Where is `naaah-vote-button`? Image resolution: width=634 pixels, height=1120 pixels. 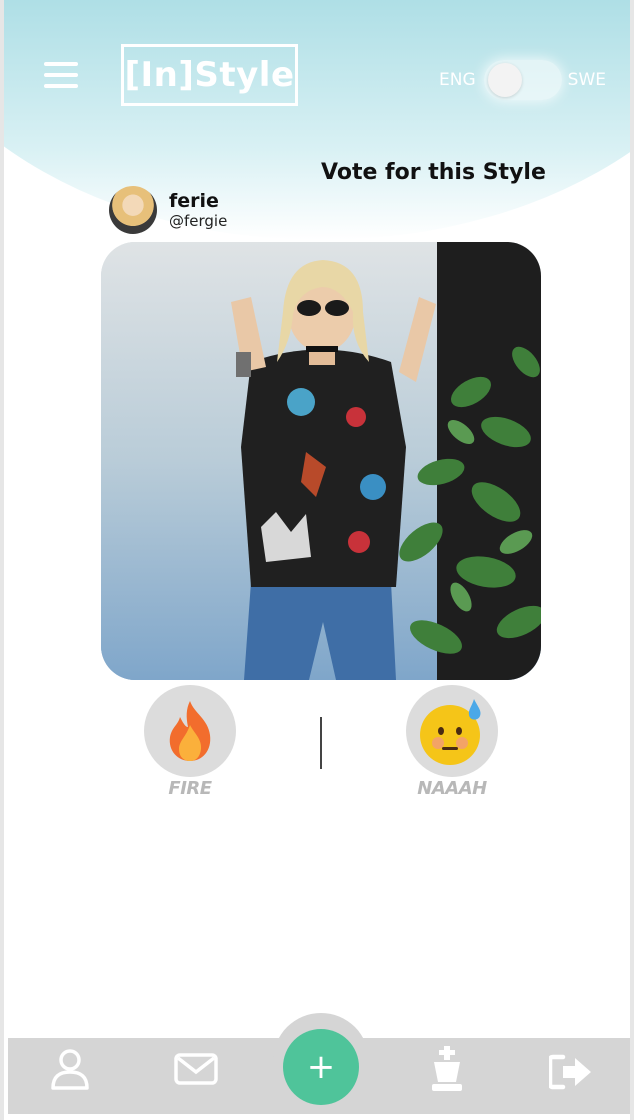
naaah-vote-button is located at coordinates (452, 731).